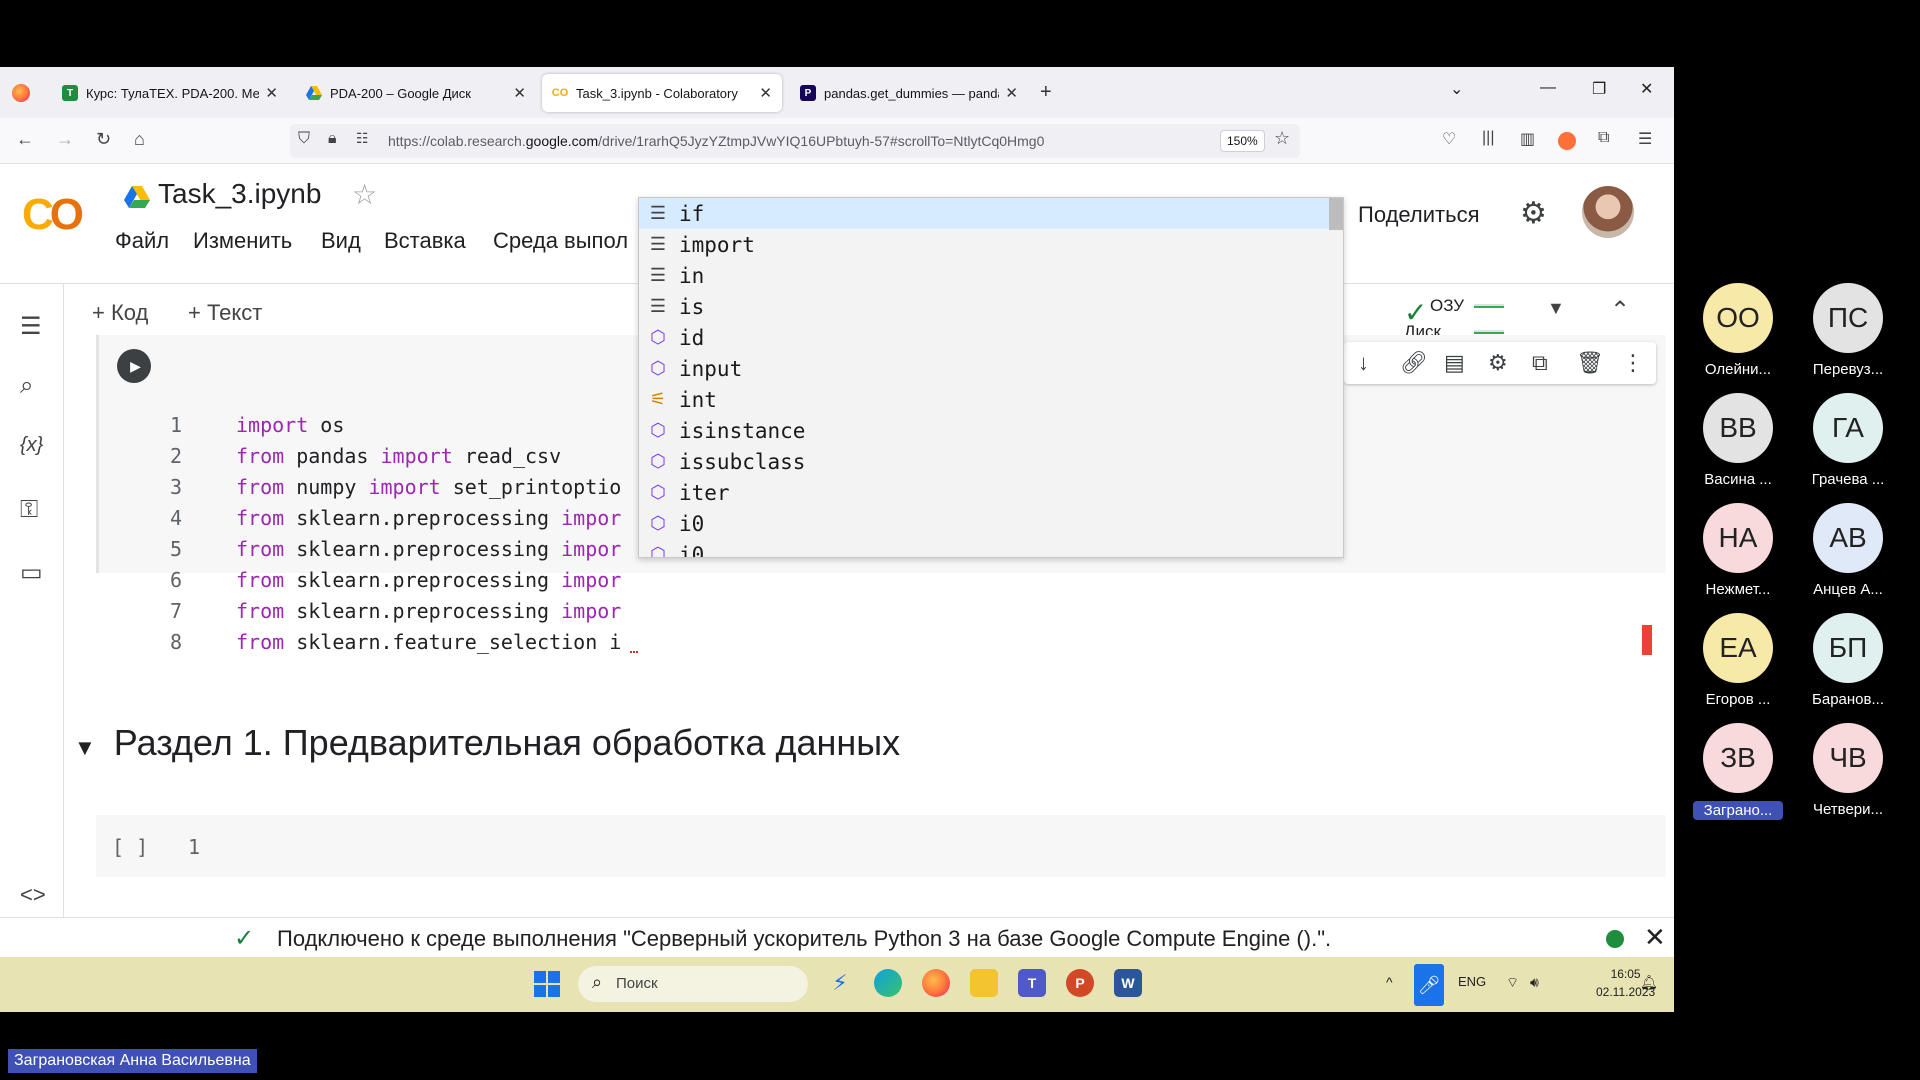 The height and width of the screenshot is (1080, 1920). I want to click on notifications-icon: 🔔︎, so click(1649, 982).